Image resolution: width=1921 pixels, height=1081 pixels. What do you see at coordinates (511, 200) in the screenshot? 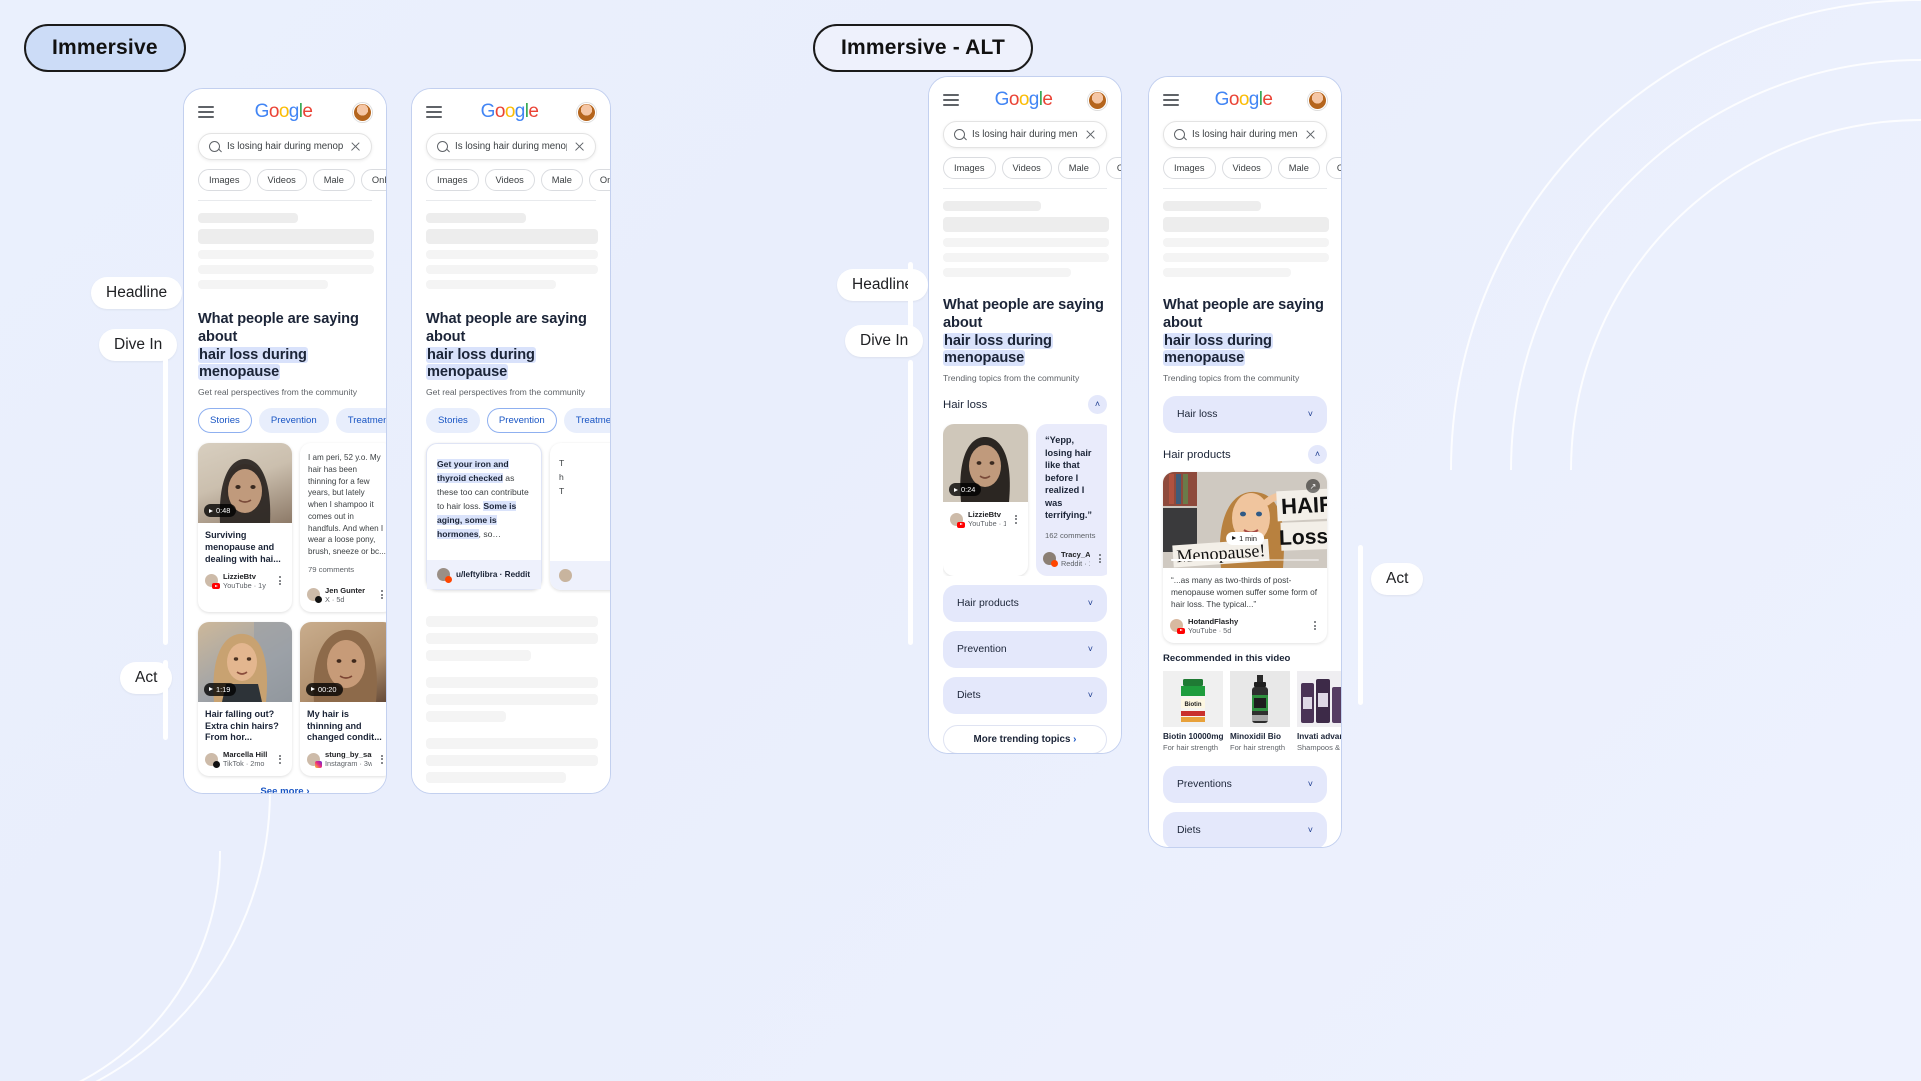
I see `chrome-divider` at bounding box center [511, 200].